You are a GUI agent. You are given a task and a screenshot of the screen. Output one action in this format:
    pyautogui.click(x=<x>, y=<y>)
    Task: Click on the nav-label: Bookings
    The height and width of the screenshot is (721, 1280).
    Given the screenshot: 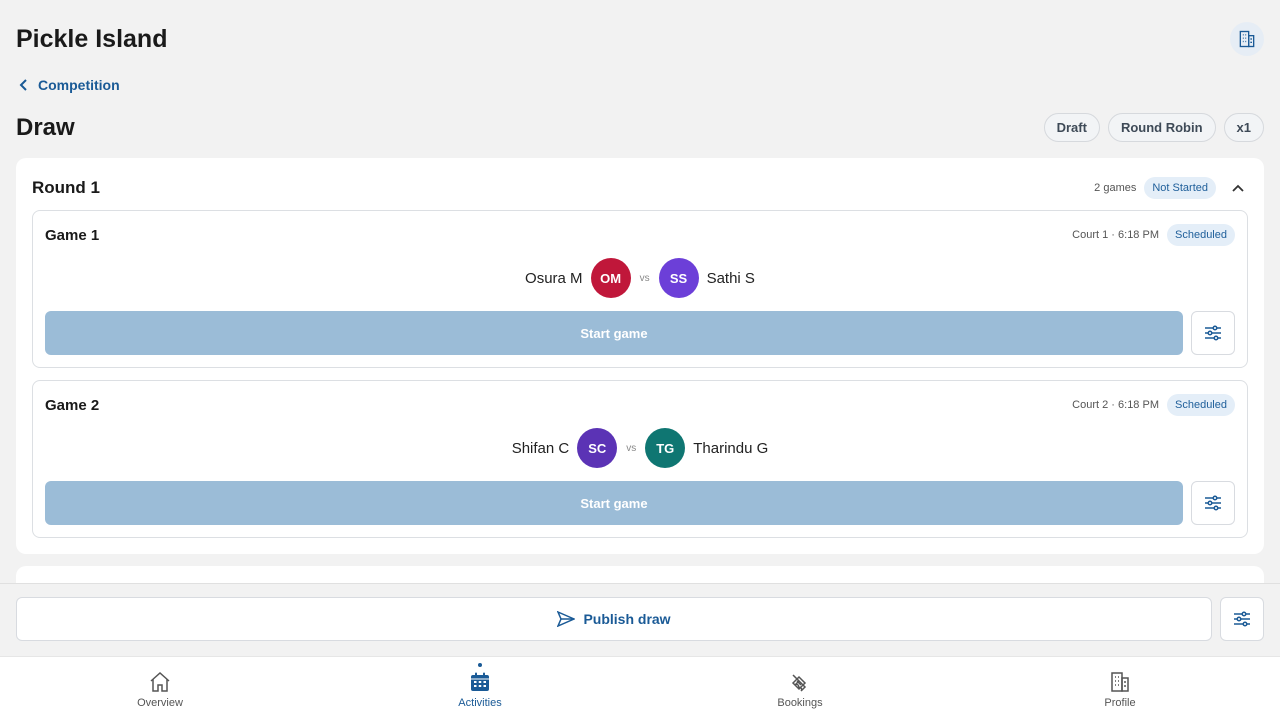 What is the action you would take?
    pyautogui.click(x=800, y=703)
    